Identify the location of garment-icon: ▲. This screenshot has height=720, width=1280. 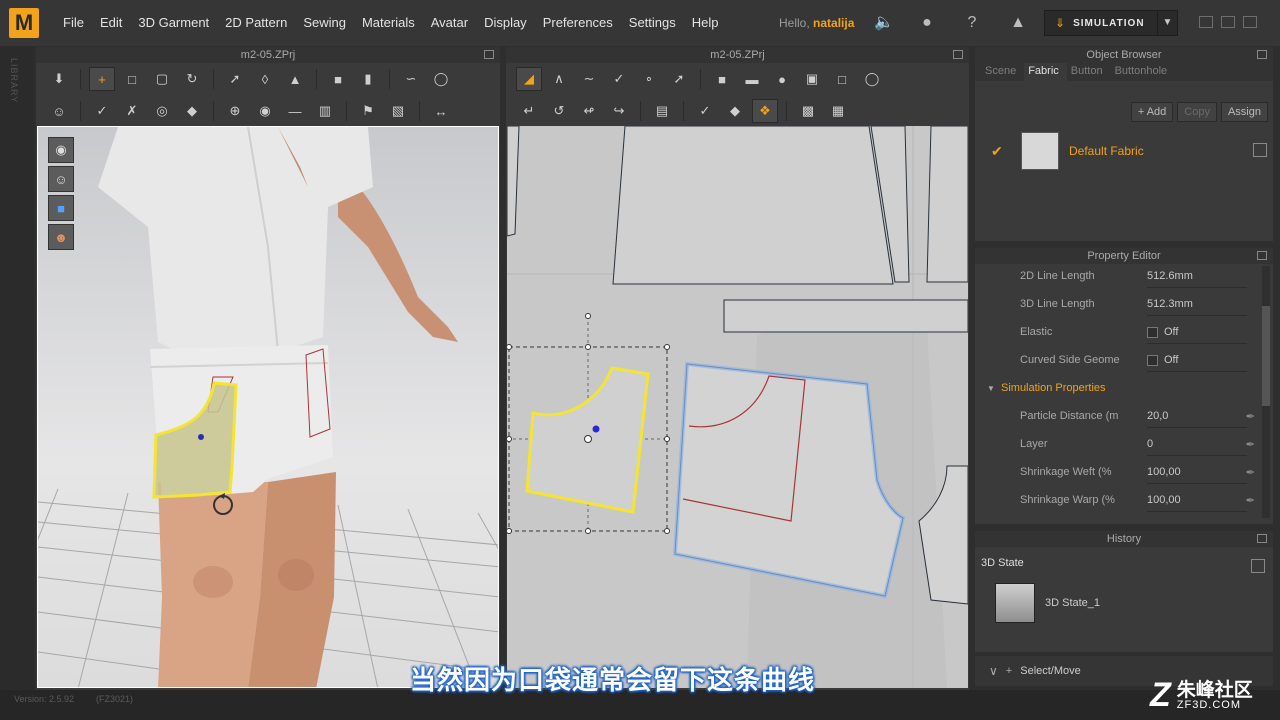
(1018, 23).